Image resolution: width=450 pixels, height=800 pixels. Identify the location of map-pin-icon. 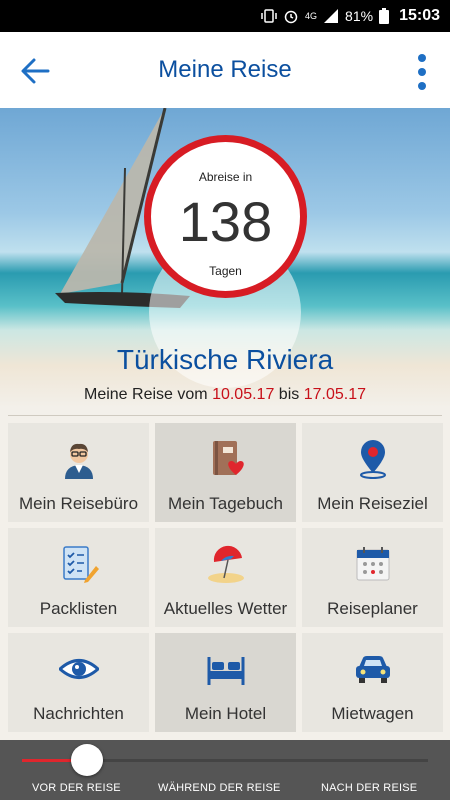
(372, 459).